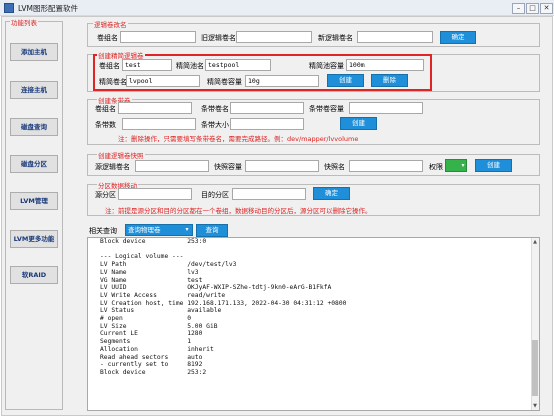 This screenshot has width=554, height=417. What do you see at coordinates (218, 38) in the screenshot?
I see `rename-old-label: 旧逻辑卷名` at bounding box center [218, 38].